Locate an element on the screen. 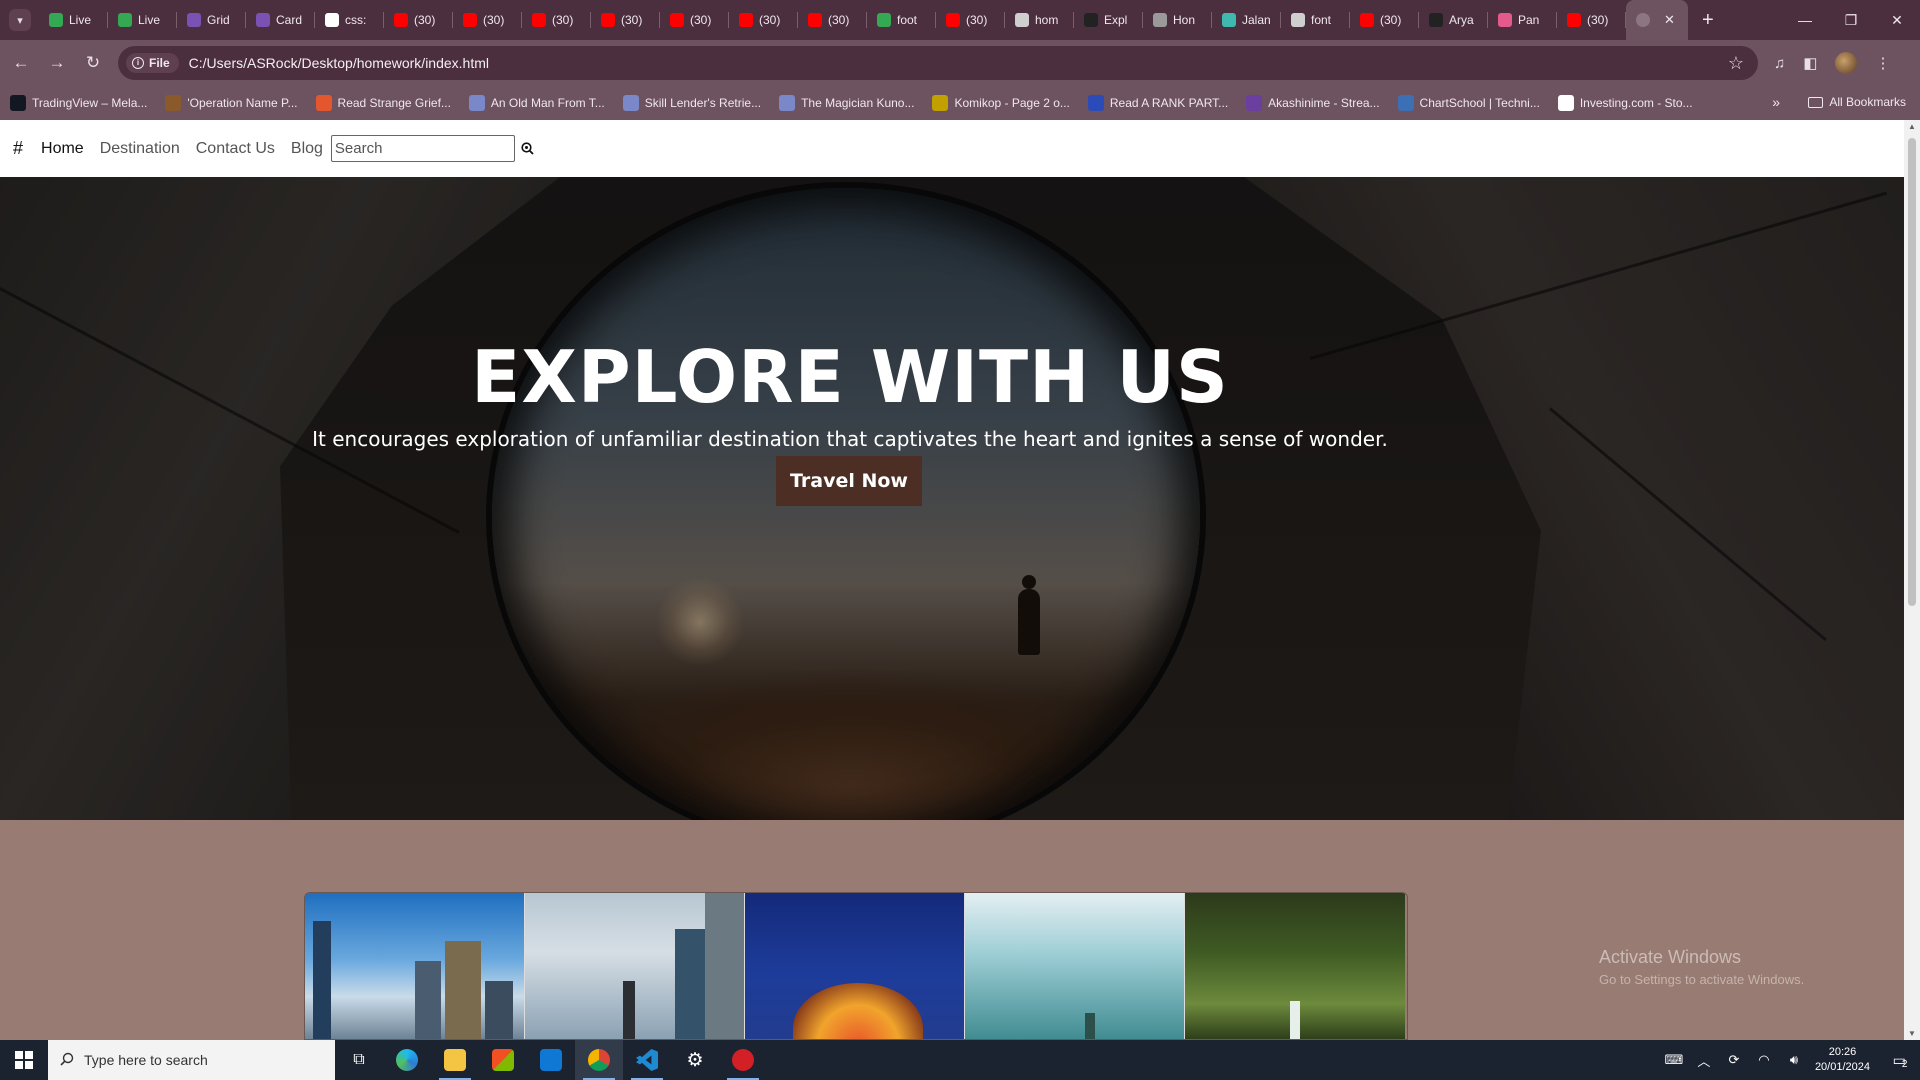 Image resolution: width=1920 pixels, height=1080 pixels. gallery-card-monument is located at coordinates (635, 966).